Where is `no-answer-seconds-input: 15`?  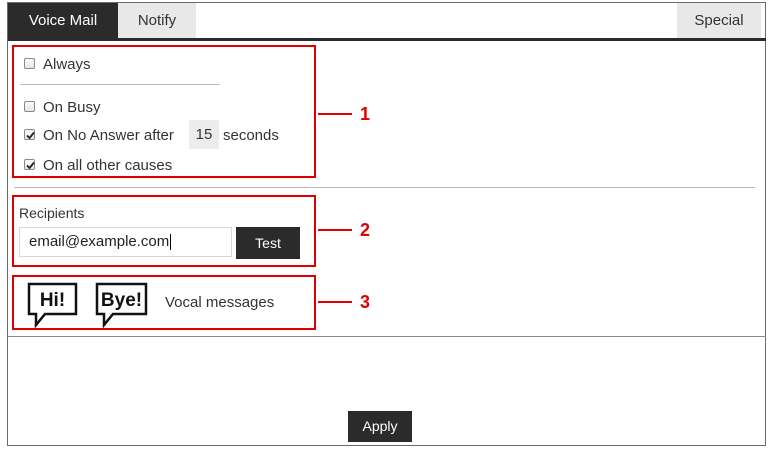
no-answer-seconds-input: 15 is located at coordinates (204, 134).